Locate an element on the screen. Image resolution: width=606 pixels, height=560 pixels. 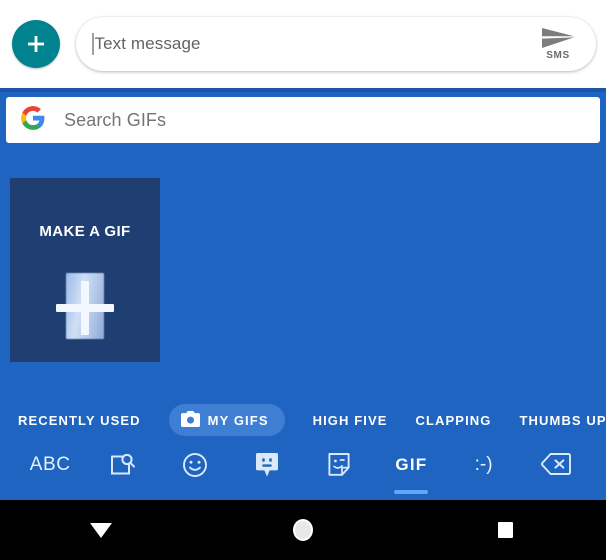
keyboard-abc-button: ABC is located at coordinates (50, 471).